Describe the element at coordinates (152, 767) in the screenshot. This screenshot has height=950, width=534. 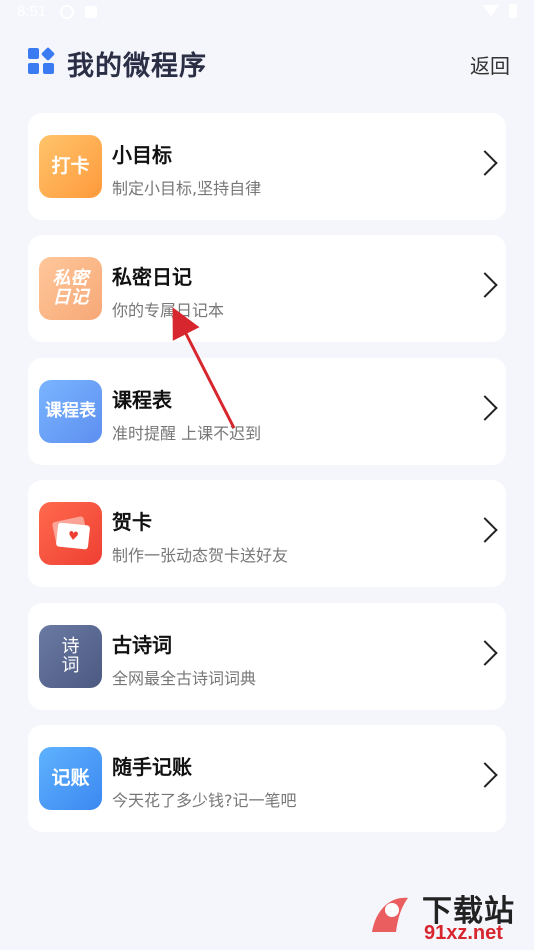
I see `app-title: 随手记账` at that location.